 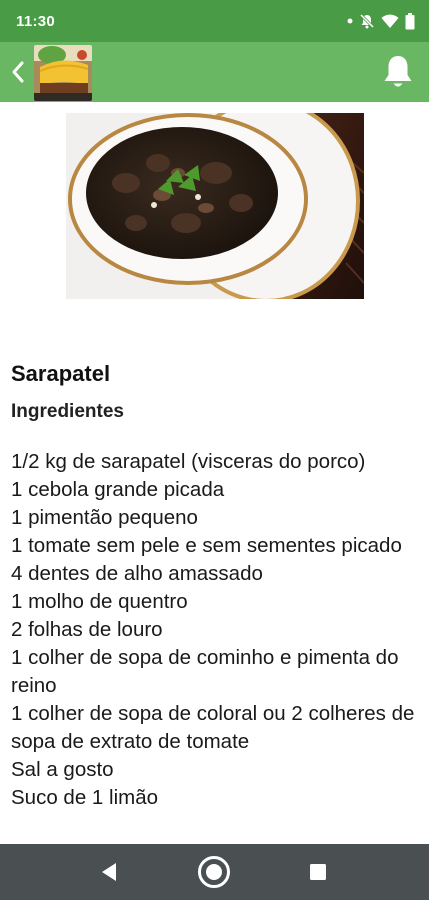 I want to click on recipe-title: Sarapatel, so click(x=61, y=373).